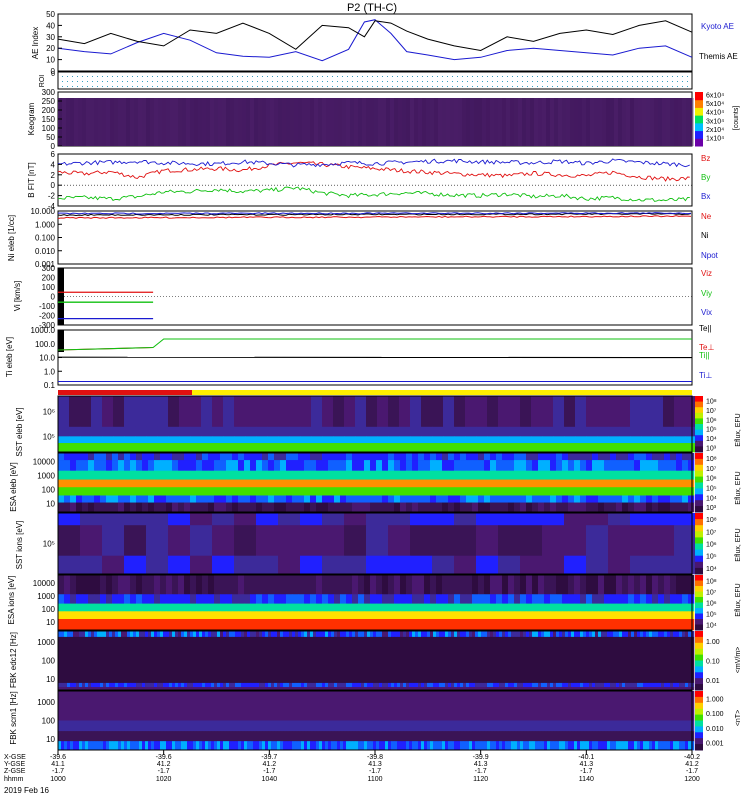 Image resolution: width=750 pixels, height=800 pixels. Describe the element at coordinates (717, 26) in the screenshot. I see `legend-kyoto-ae: Kyoto AE` at that location.